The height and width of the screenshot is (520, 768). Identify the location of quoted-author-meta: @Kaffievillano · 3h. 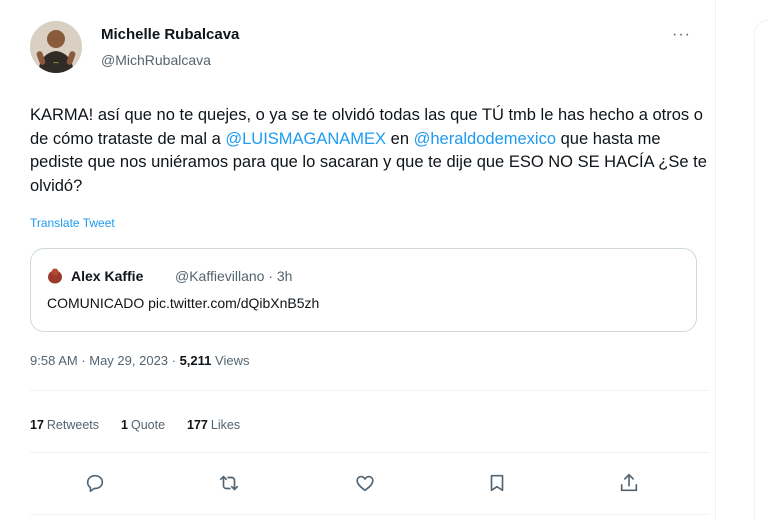
(234, 276).